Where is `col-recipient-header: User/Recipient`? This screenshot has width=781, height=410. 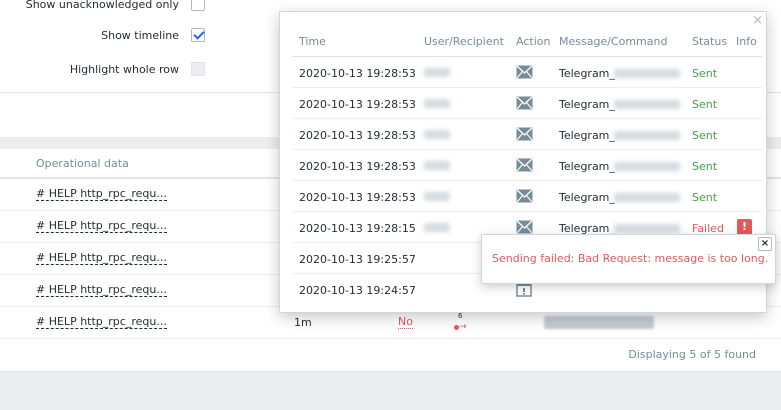 col-recipient-header: User/Recipient is located at coordinates (464, 41).